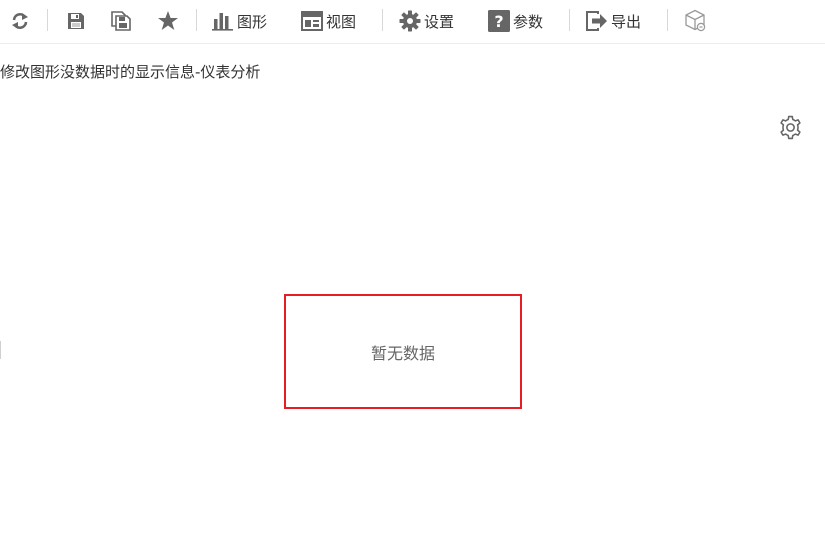 The width and height of the screenshot is (825, 537). Describe the element at coordinates (0, 350) in the screenshot. I see `panel-edge-marker` at that location.